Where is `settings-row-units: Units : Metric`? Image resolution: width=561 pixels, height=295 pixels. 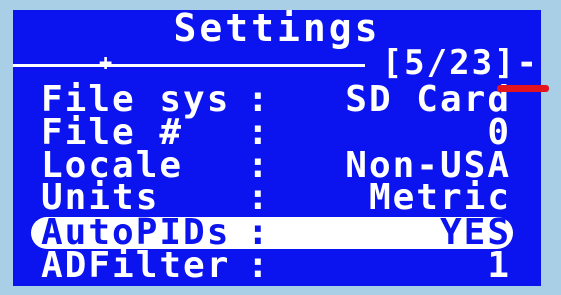
settings-row-units: Units : Metric is located at coordinates (277, 198).